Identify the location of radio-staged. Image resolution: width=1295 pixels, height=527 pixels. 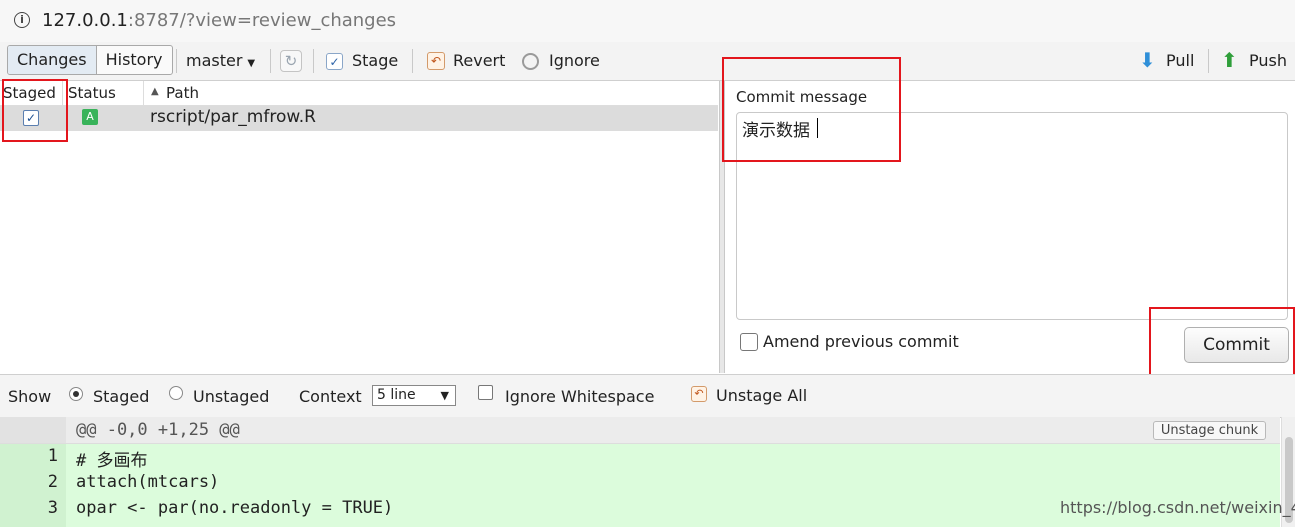
(76, 394).